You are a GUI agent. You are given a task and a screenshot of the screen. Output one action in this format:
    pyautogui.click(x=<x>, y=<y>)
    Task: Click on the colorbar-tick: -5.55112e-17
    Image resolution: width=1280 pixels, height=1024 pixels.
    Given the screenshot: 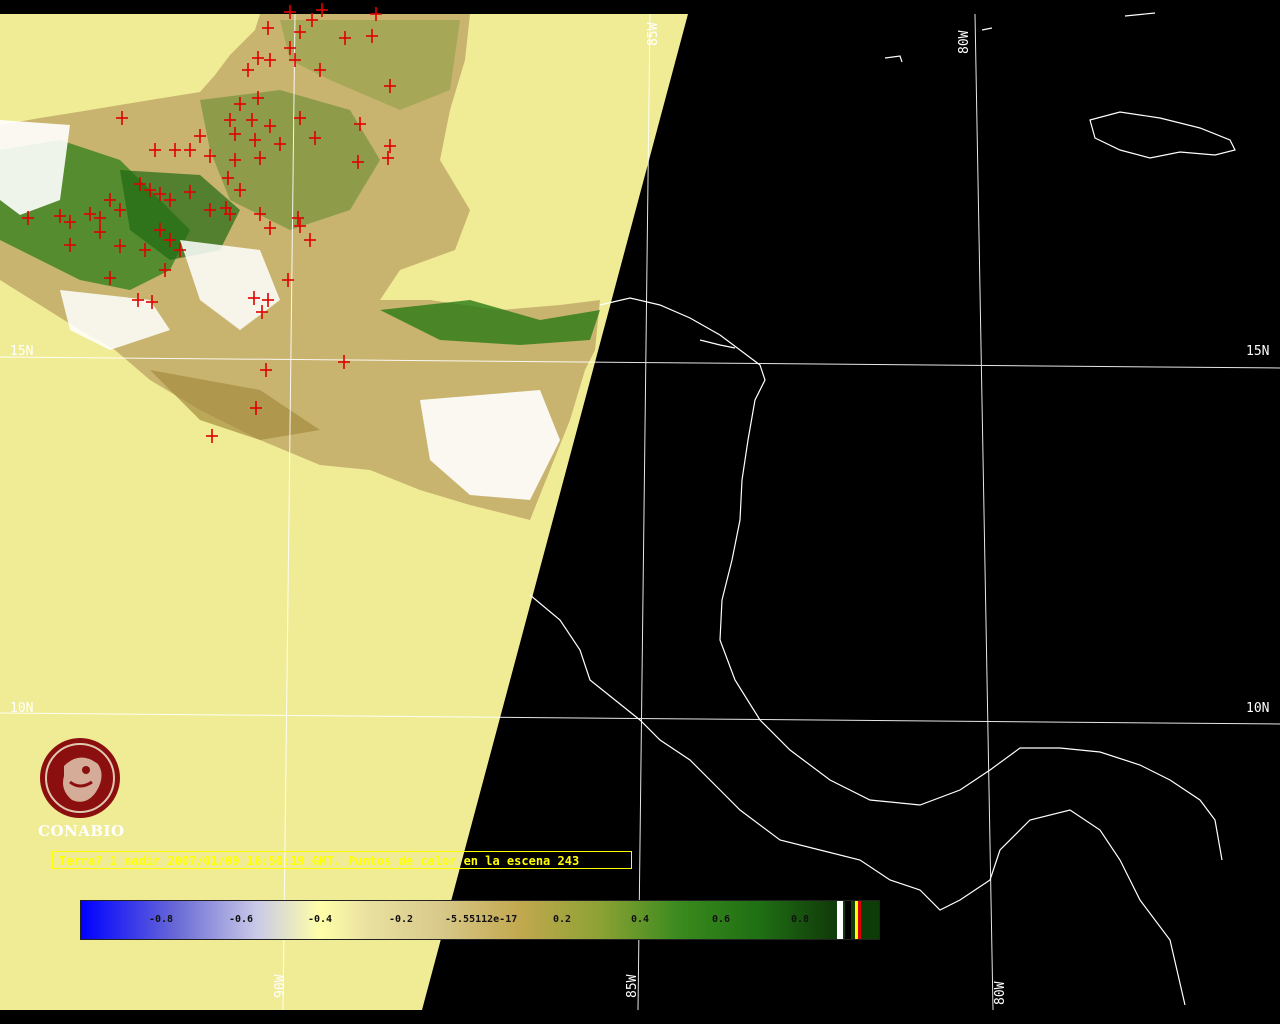 What is the action you would take?
    pyautogui.click(x=481, y=919)
    